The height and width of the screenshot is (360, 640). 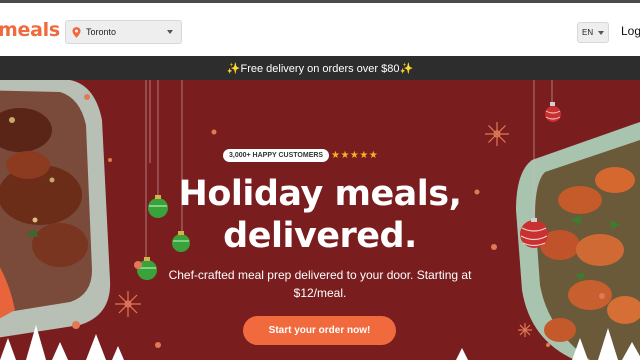 What do you see at coordinates (320, 293) in the screenshot?
I see `subtitle-line-2: $12/meal.` at bounding box center [320, 293].